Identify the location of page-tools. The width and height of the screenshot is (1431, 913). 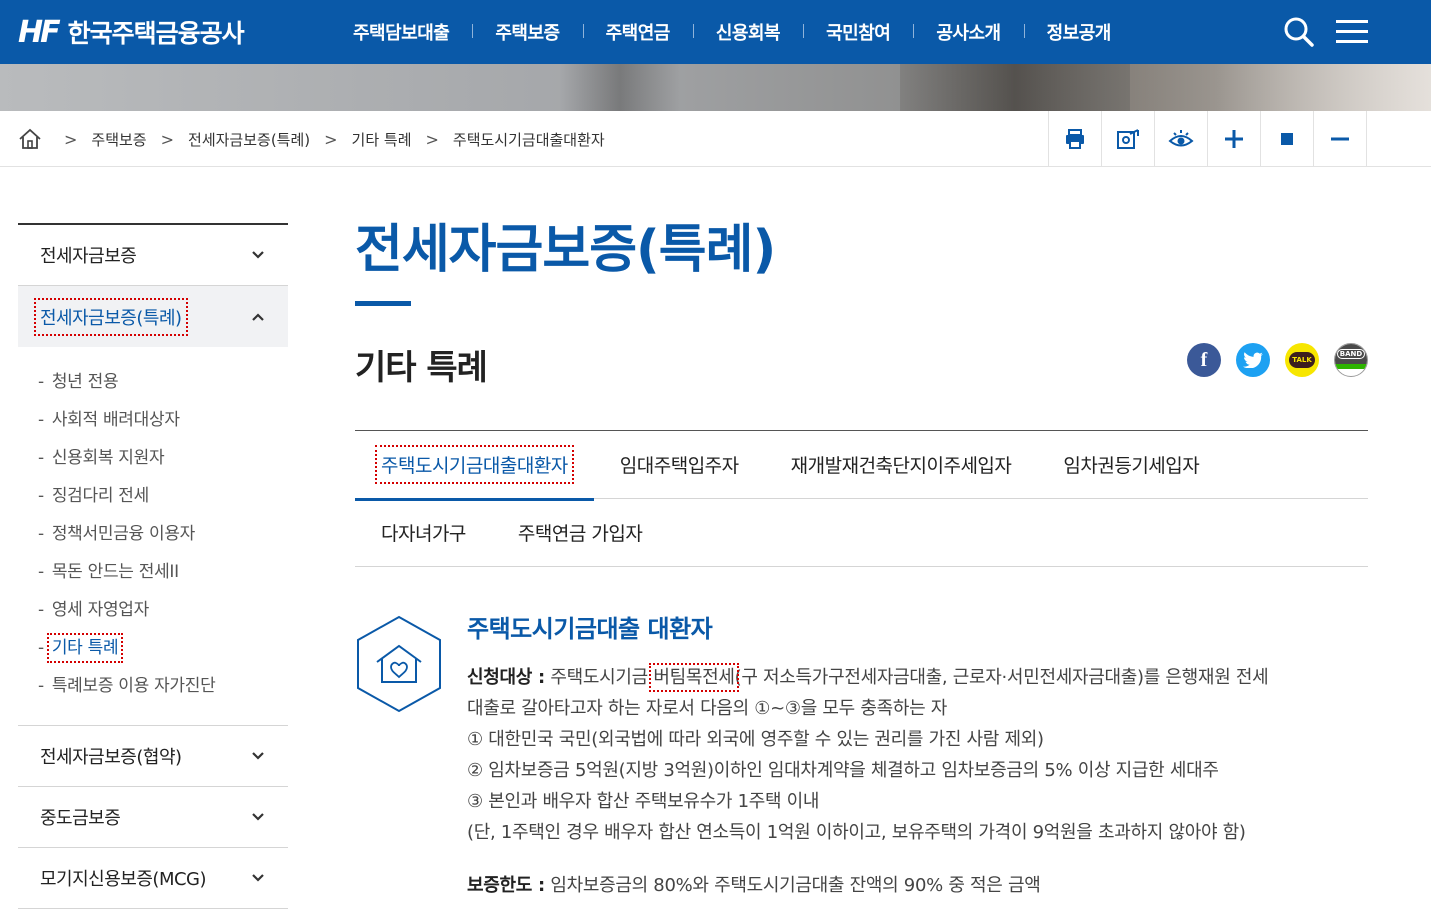
(1207, 139).